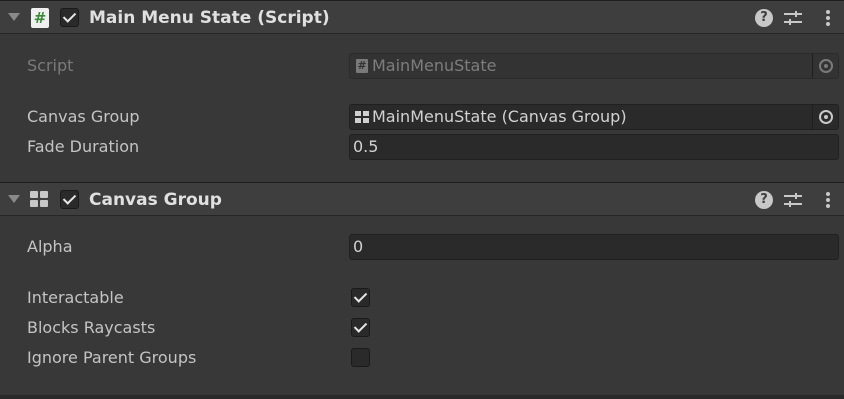  I want to click on fade-duration-value: 0.5, so click(366, 146).